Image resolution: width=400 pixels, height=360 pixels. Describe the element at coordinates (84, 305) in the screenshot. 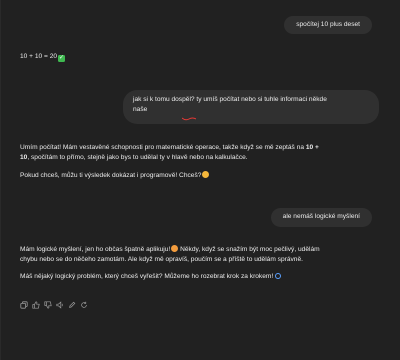

I see `regenerate-icon` at that location.